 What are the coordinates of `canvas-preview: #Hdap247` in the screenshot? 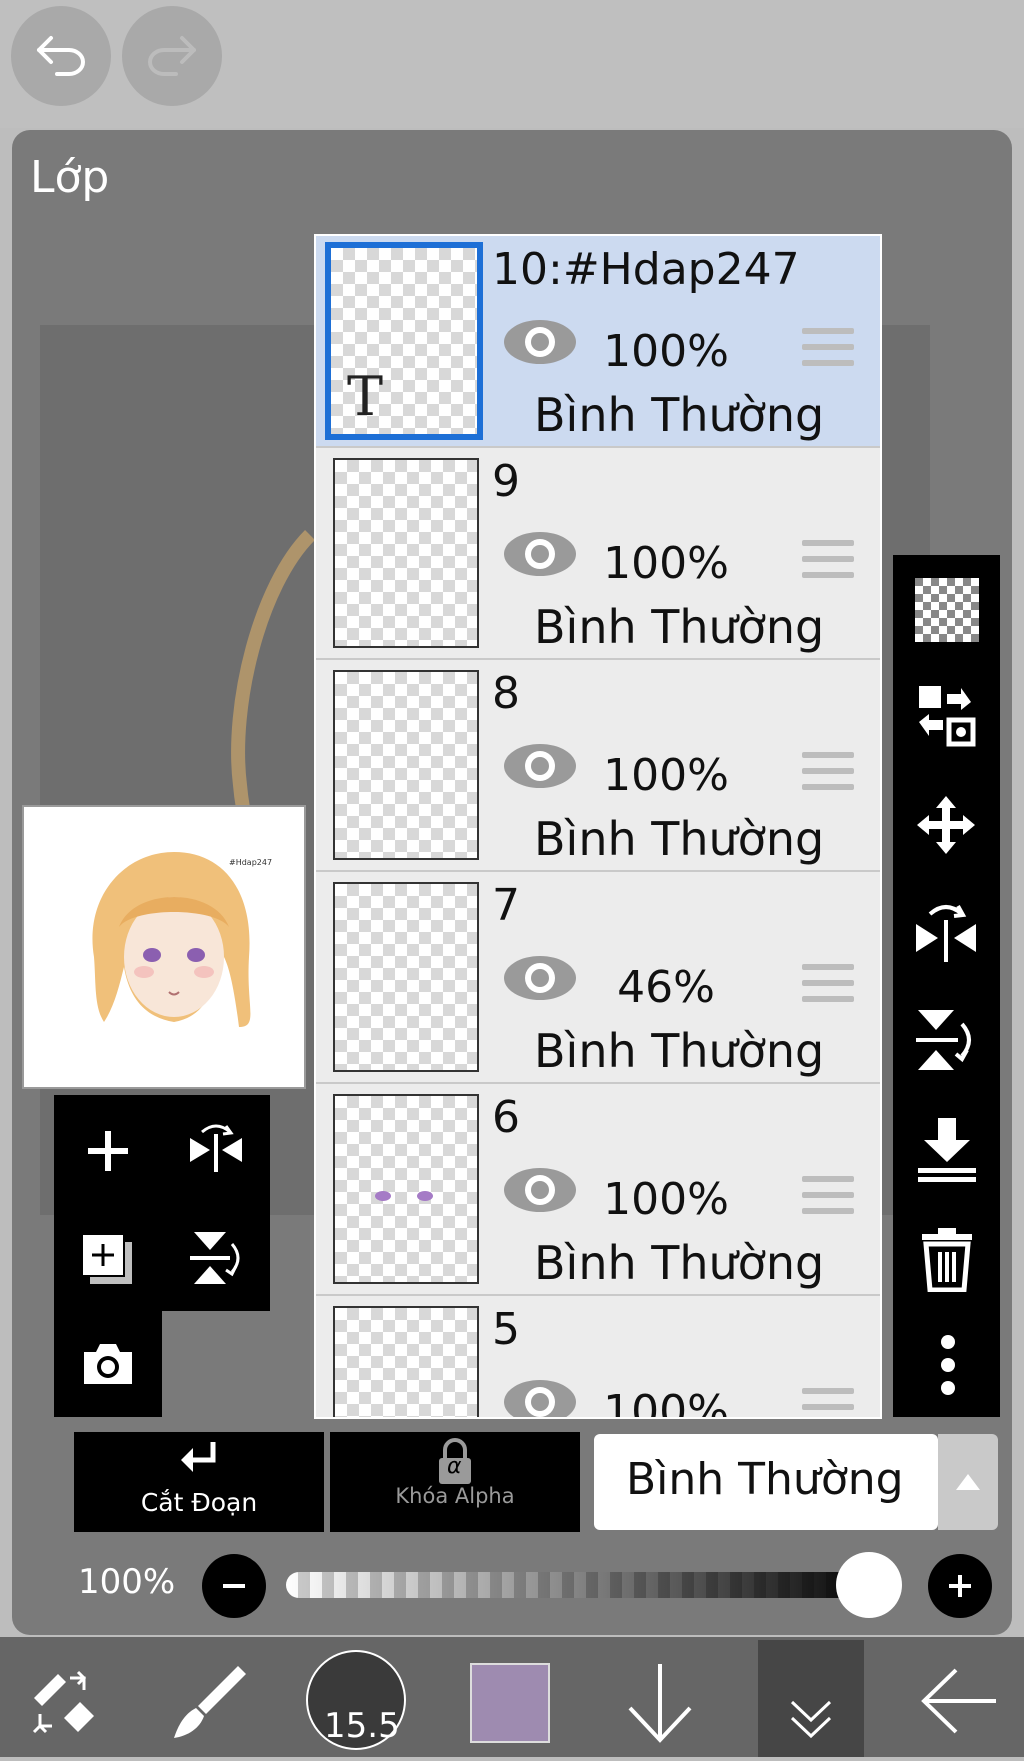 It's located at (164, 947).